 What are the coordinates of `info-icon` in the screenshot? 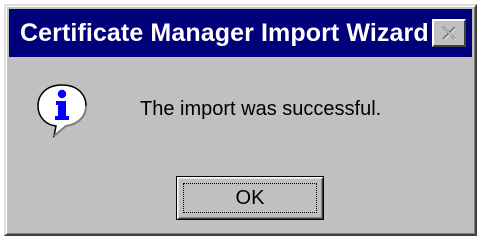 It's located at (62, 111).